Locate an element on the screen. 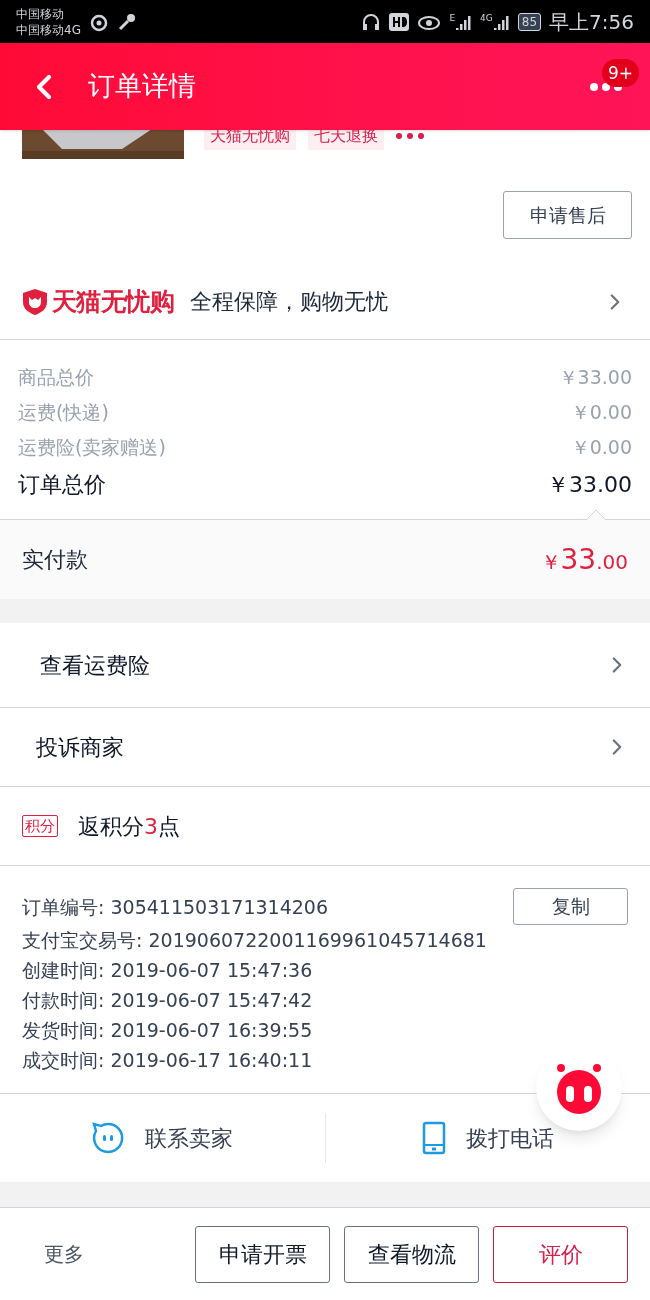 This screenshot has width=650, height=1300. order-info-line: 付款时间: 2019-06-07 15:47:42 is located at coordinates (167, 1000).